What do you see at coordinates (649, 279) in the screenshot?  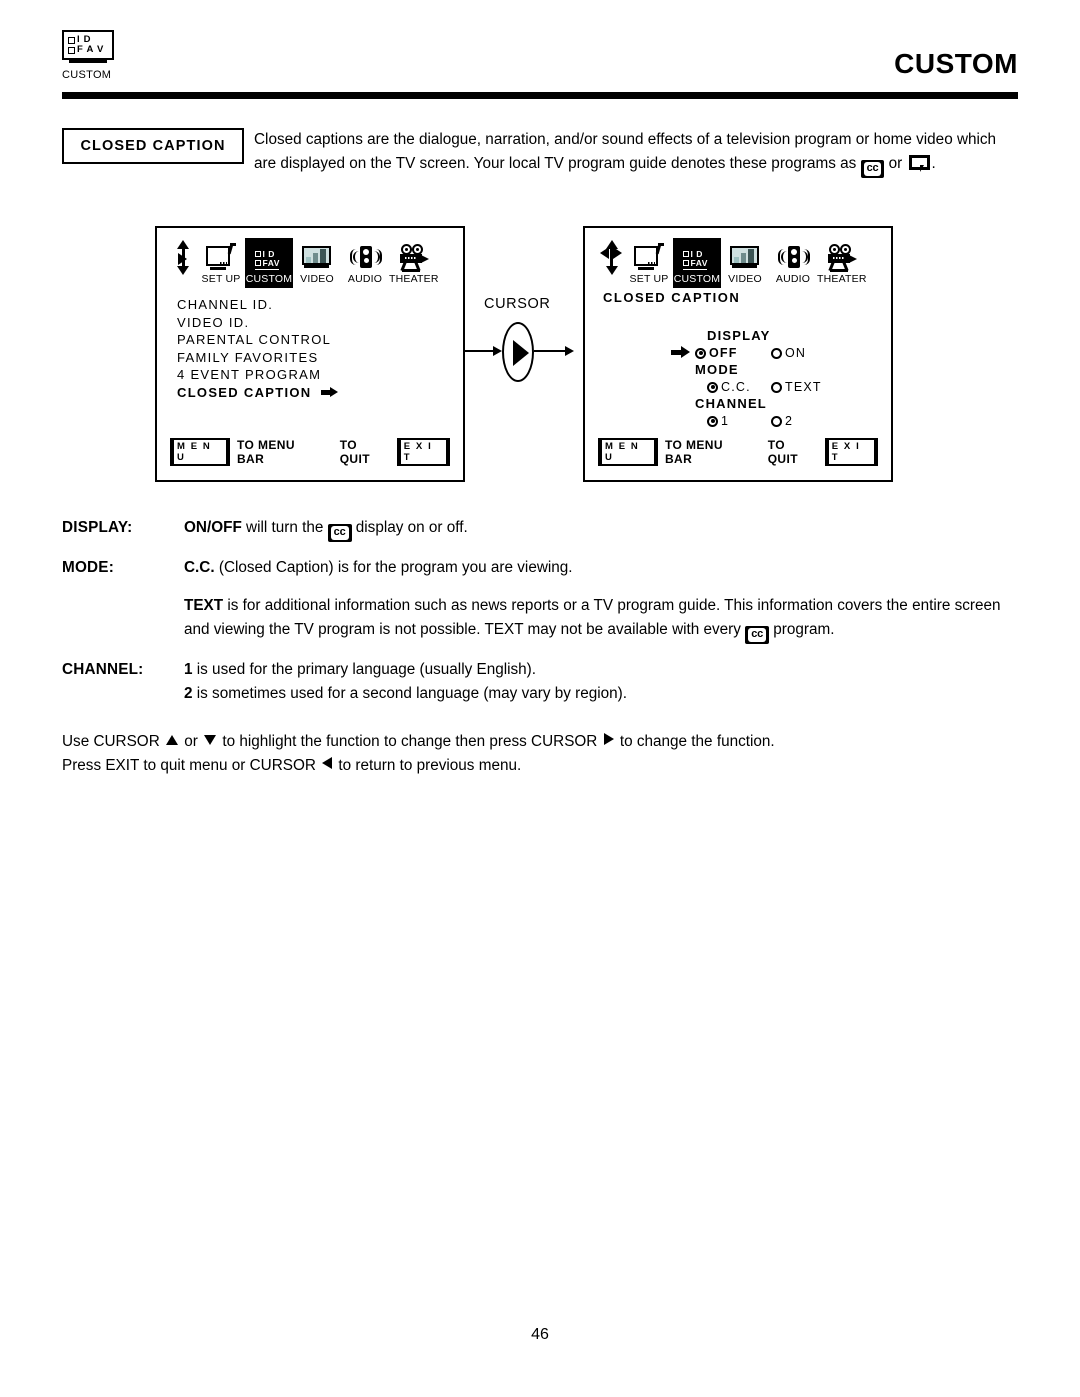 I see `menu-item-setup-label: SET UP` at bounding box center [649, 279].